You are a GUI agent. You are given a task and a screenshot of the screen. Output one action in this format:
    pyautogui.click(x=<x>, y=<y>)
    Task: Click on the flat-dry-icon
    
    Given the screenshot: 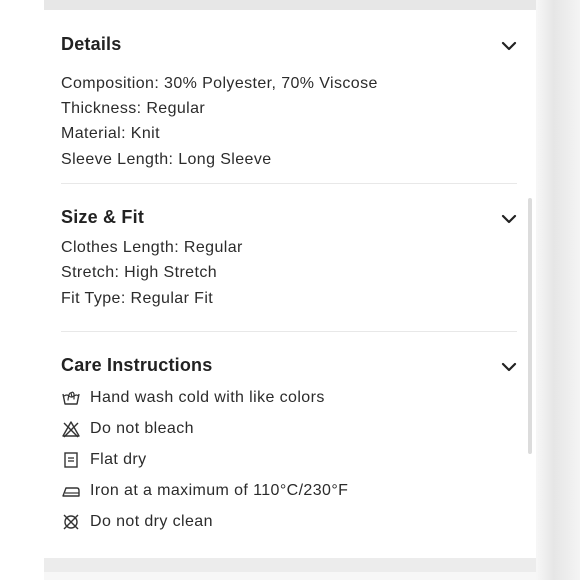 What is the action you would take?
    pyautogui.click(x=71, y=460)
    